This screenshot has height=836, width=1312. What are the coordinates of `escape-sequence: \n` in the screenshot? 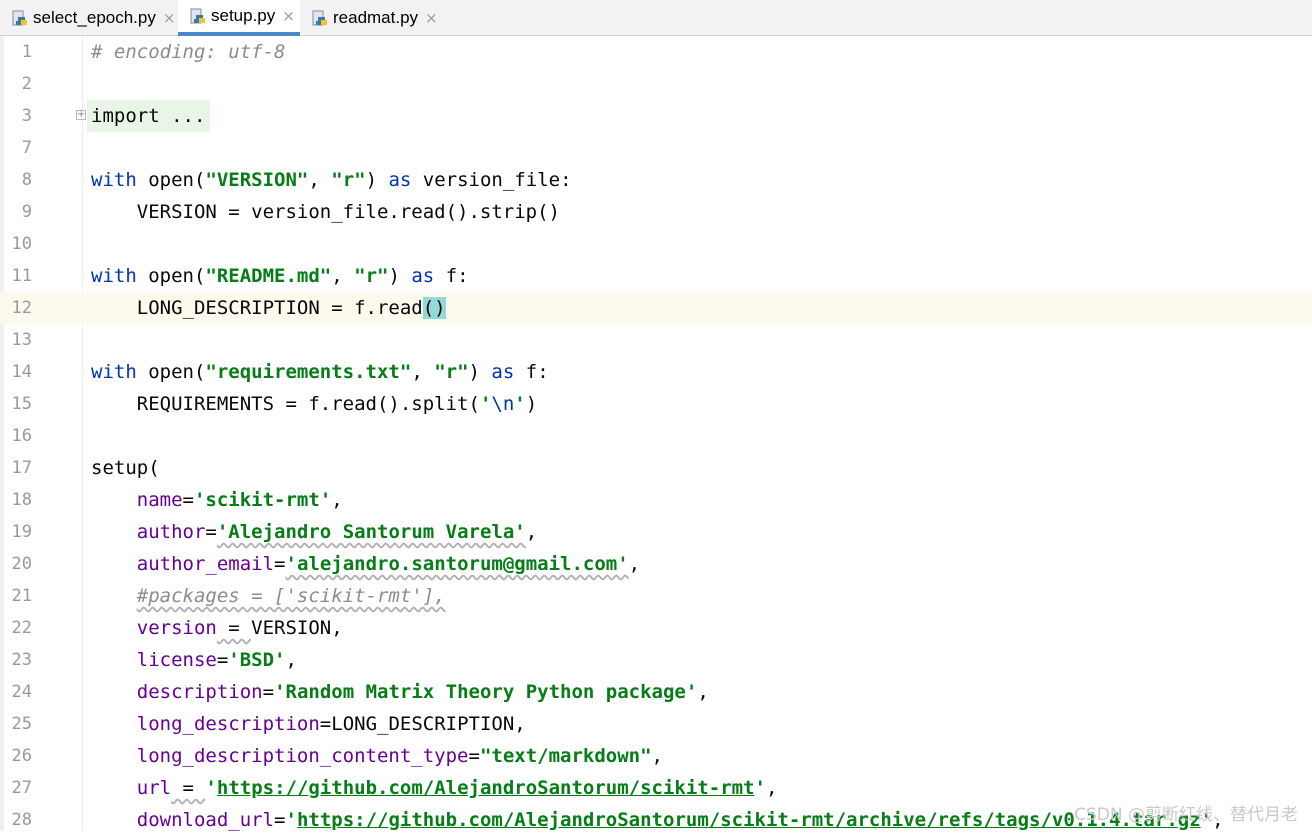 It's located at (503, 404).